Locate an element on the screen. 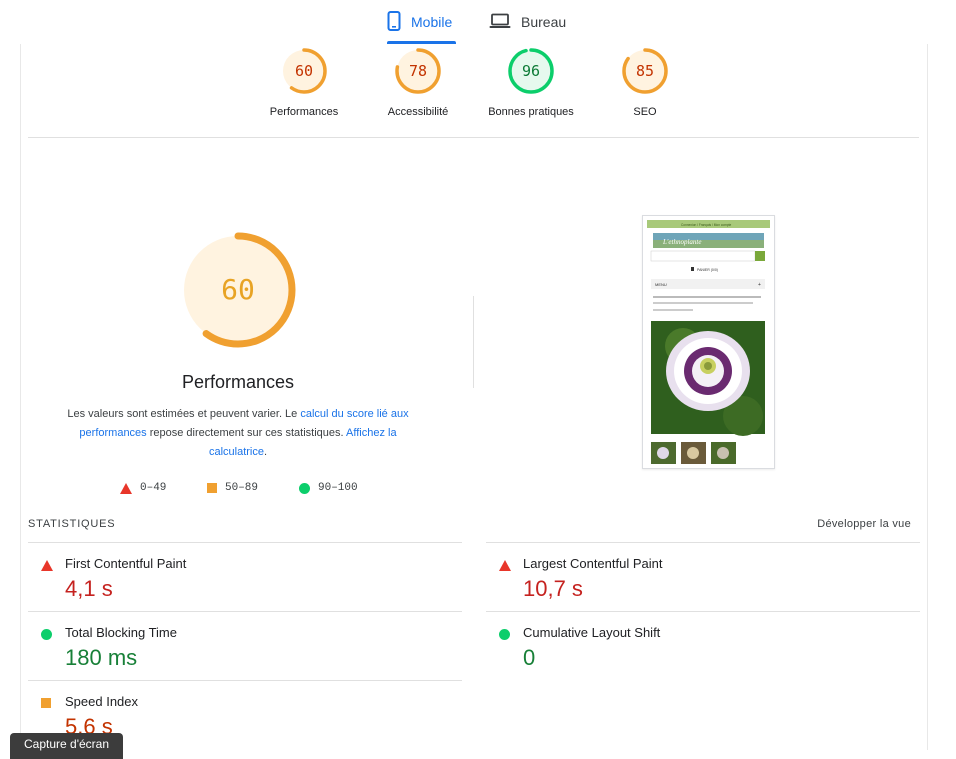  gauge-accessibility: 78 is located at coordinates (418, 71).